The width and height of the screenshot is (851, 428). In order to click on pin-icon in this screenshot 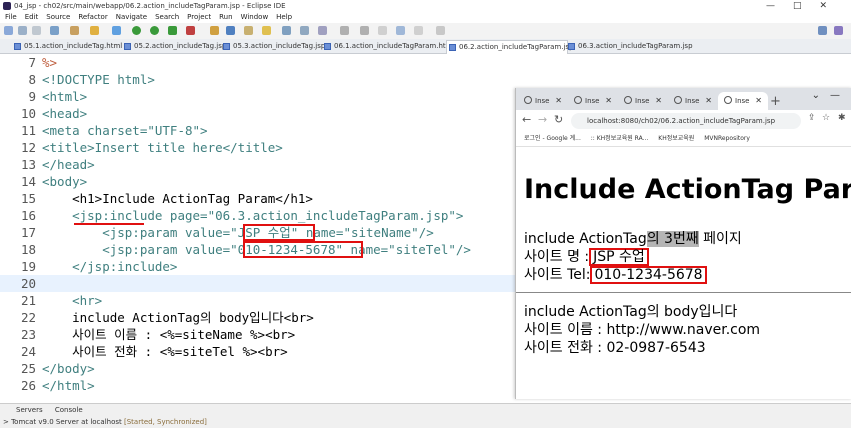, I will do `click(322, 30)`.